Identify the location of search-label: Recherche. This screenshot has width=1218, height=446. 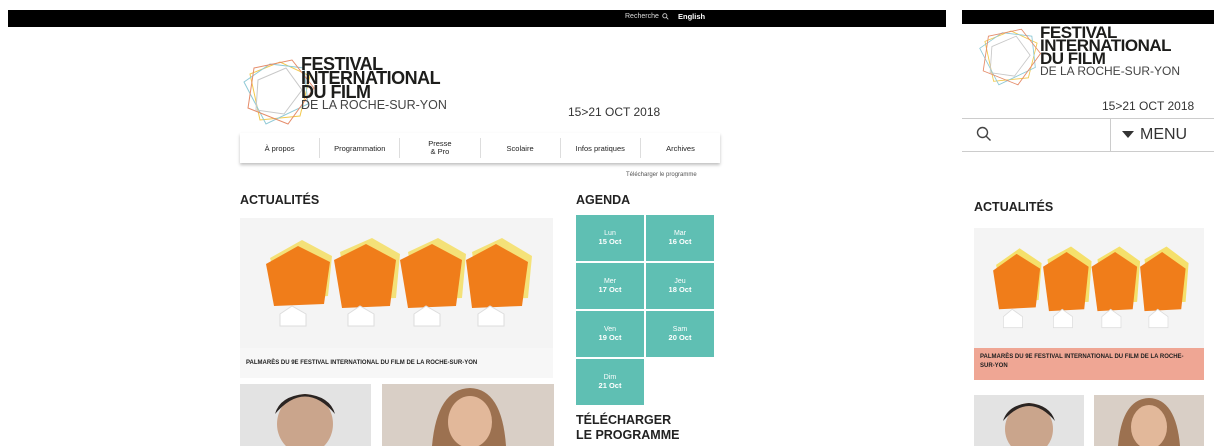
(642, 16).